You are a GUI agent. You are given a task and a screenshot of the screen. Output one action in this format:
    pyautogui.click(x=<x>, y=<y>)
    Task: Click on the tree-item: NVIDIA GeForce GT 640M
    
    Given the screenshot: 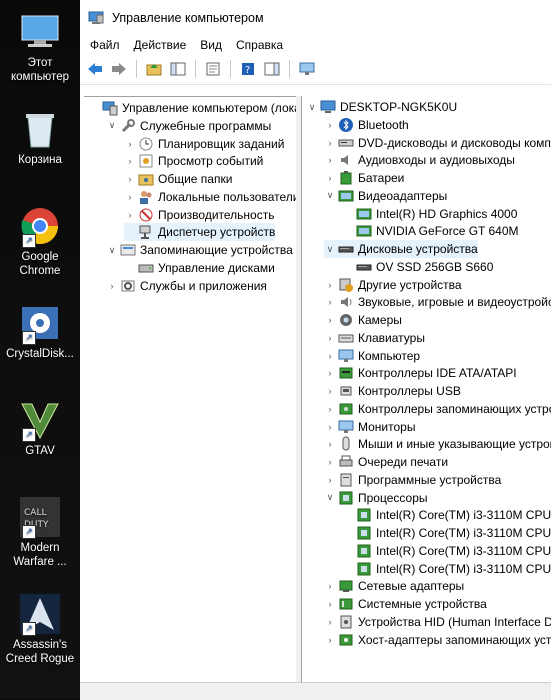 What is the action you would take?
    pyautogui.click(x=430, y=231)
    